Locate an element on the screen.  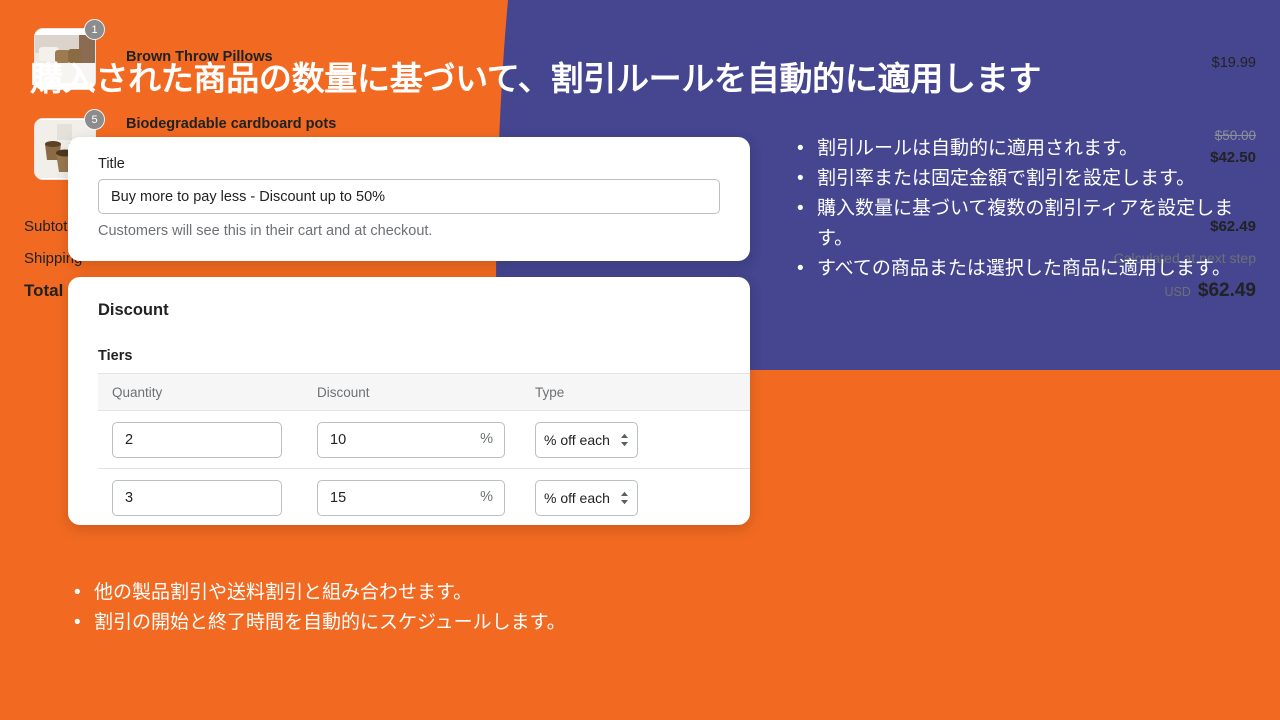
list-item: 割引の開始と終了時間を自動的にスケジュールします。 is located at coordinates (377, 623).